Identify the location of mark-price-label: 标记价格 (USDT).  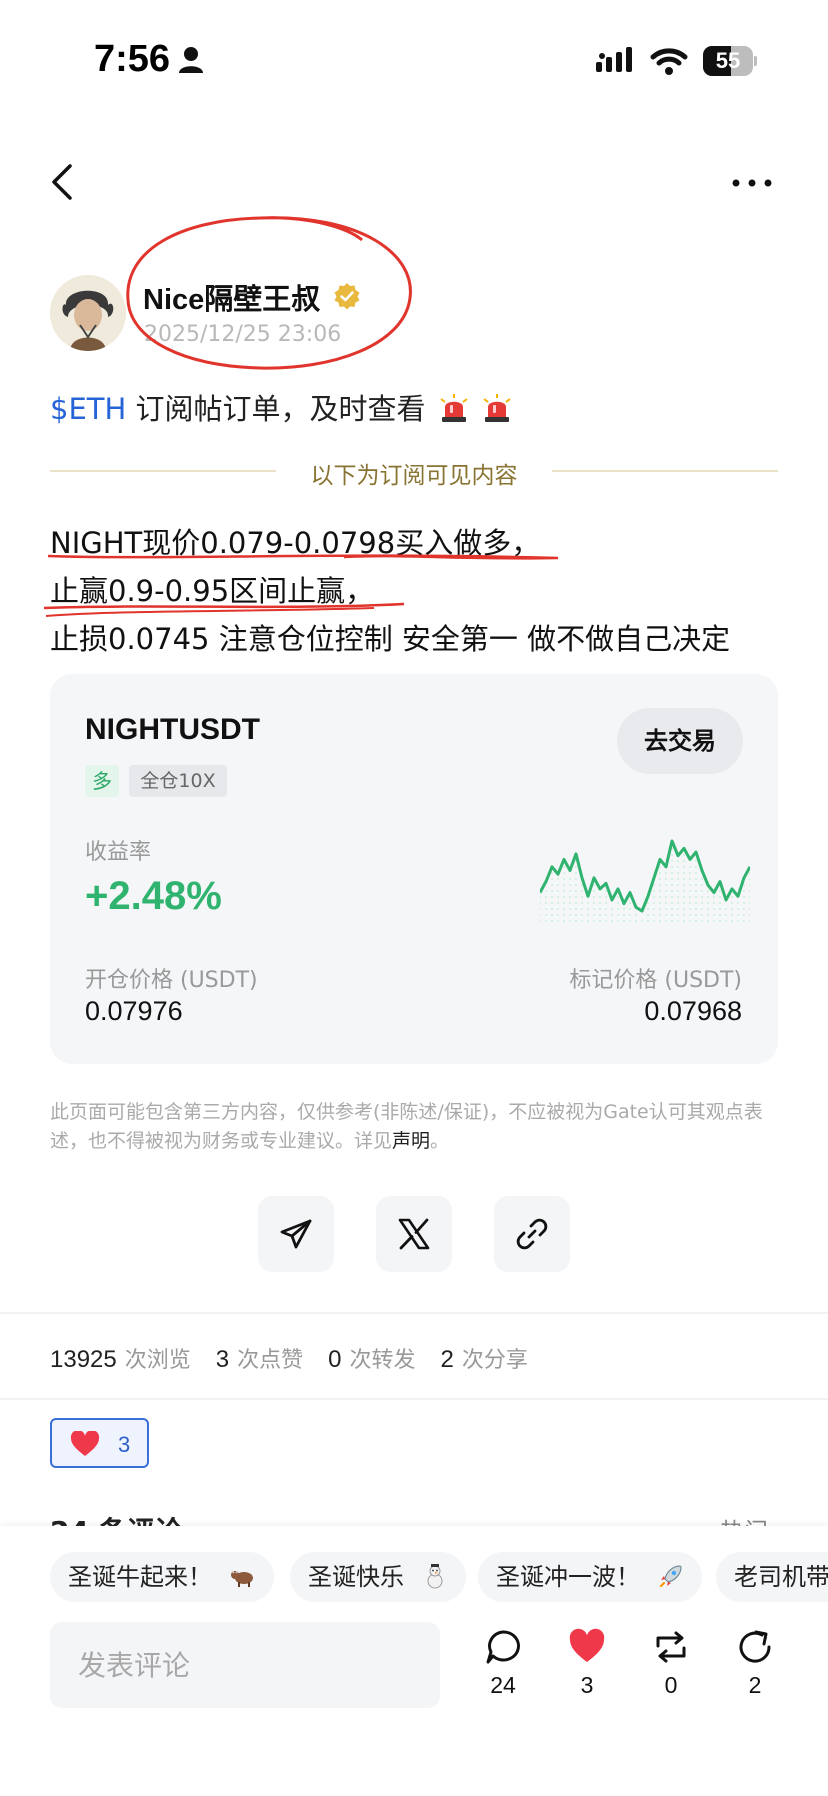
(655, 980).